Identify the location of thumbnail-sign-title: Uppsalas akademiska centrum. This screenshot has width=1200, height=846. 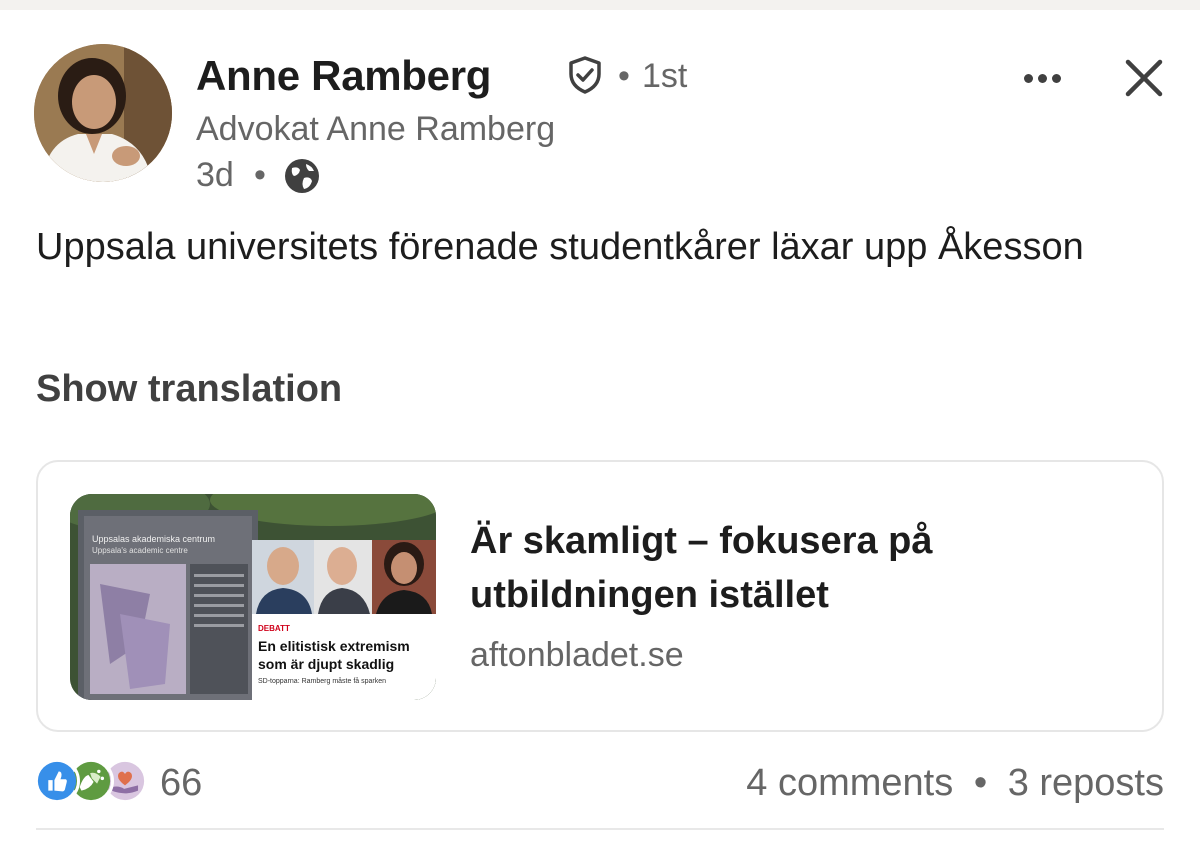
(154, 539).